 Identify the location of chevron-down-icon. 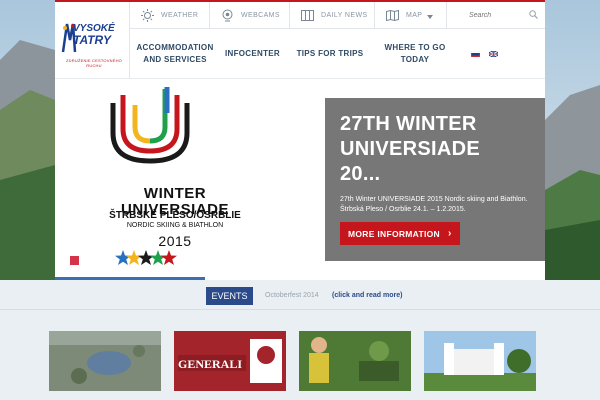
(430, 15).